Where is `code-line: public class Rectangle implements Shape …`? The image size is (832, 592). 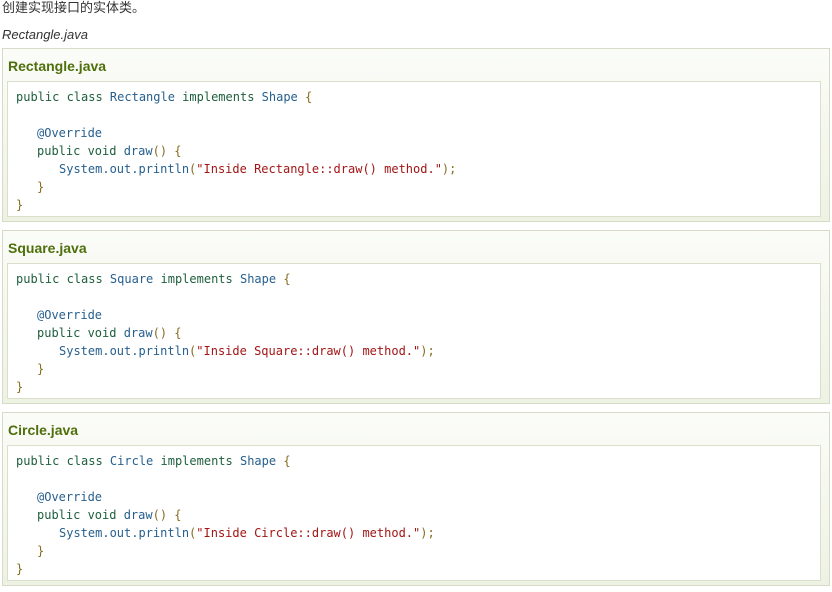
code-line: public class Rectangle implements Shape … is located at coordinates (164, 97).